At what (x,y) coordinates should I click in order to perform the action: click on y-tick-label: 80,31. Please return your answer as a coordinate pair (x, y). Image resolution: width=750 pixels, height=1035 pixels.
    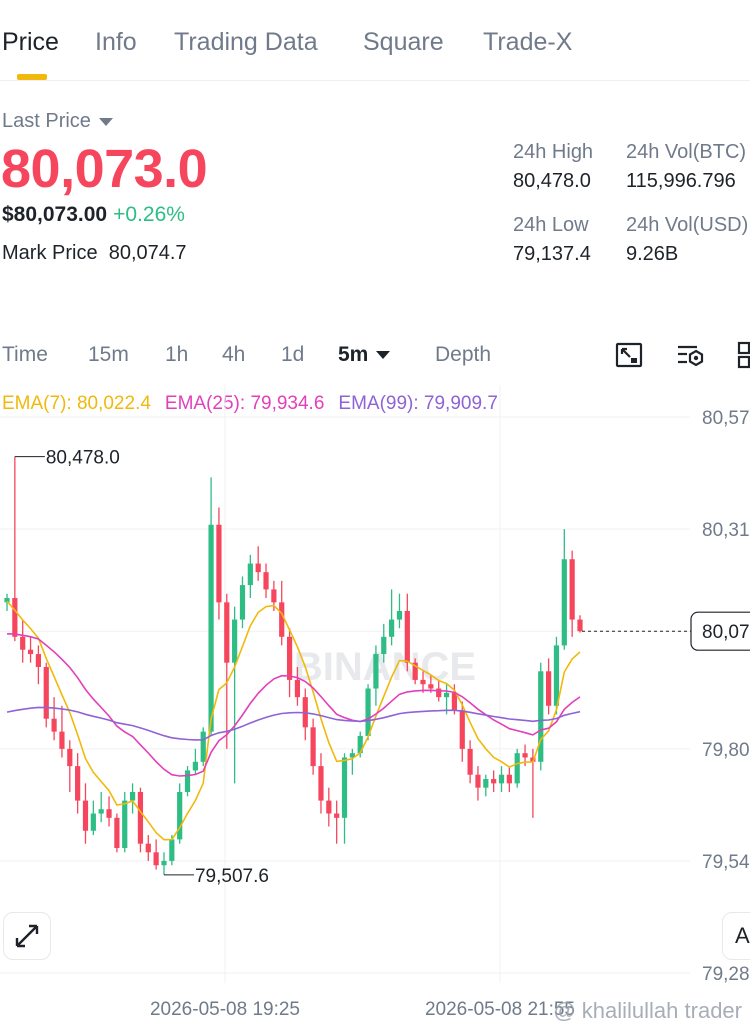
    Looking at the image, I should click on (726, 530).